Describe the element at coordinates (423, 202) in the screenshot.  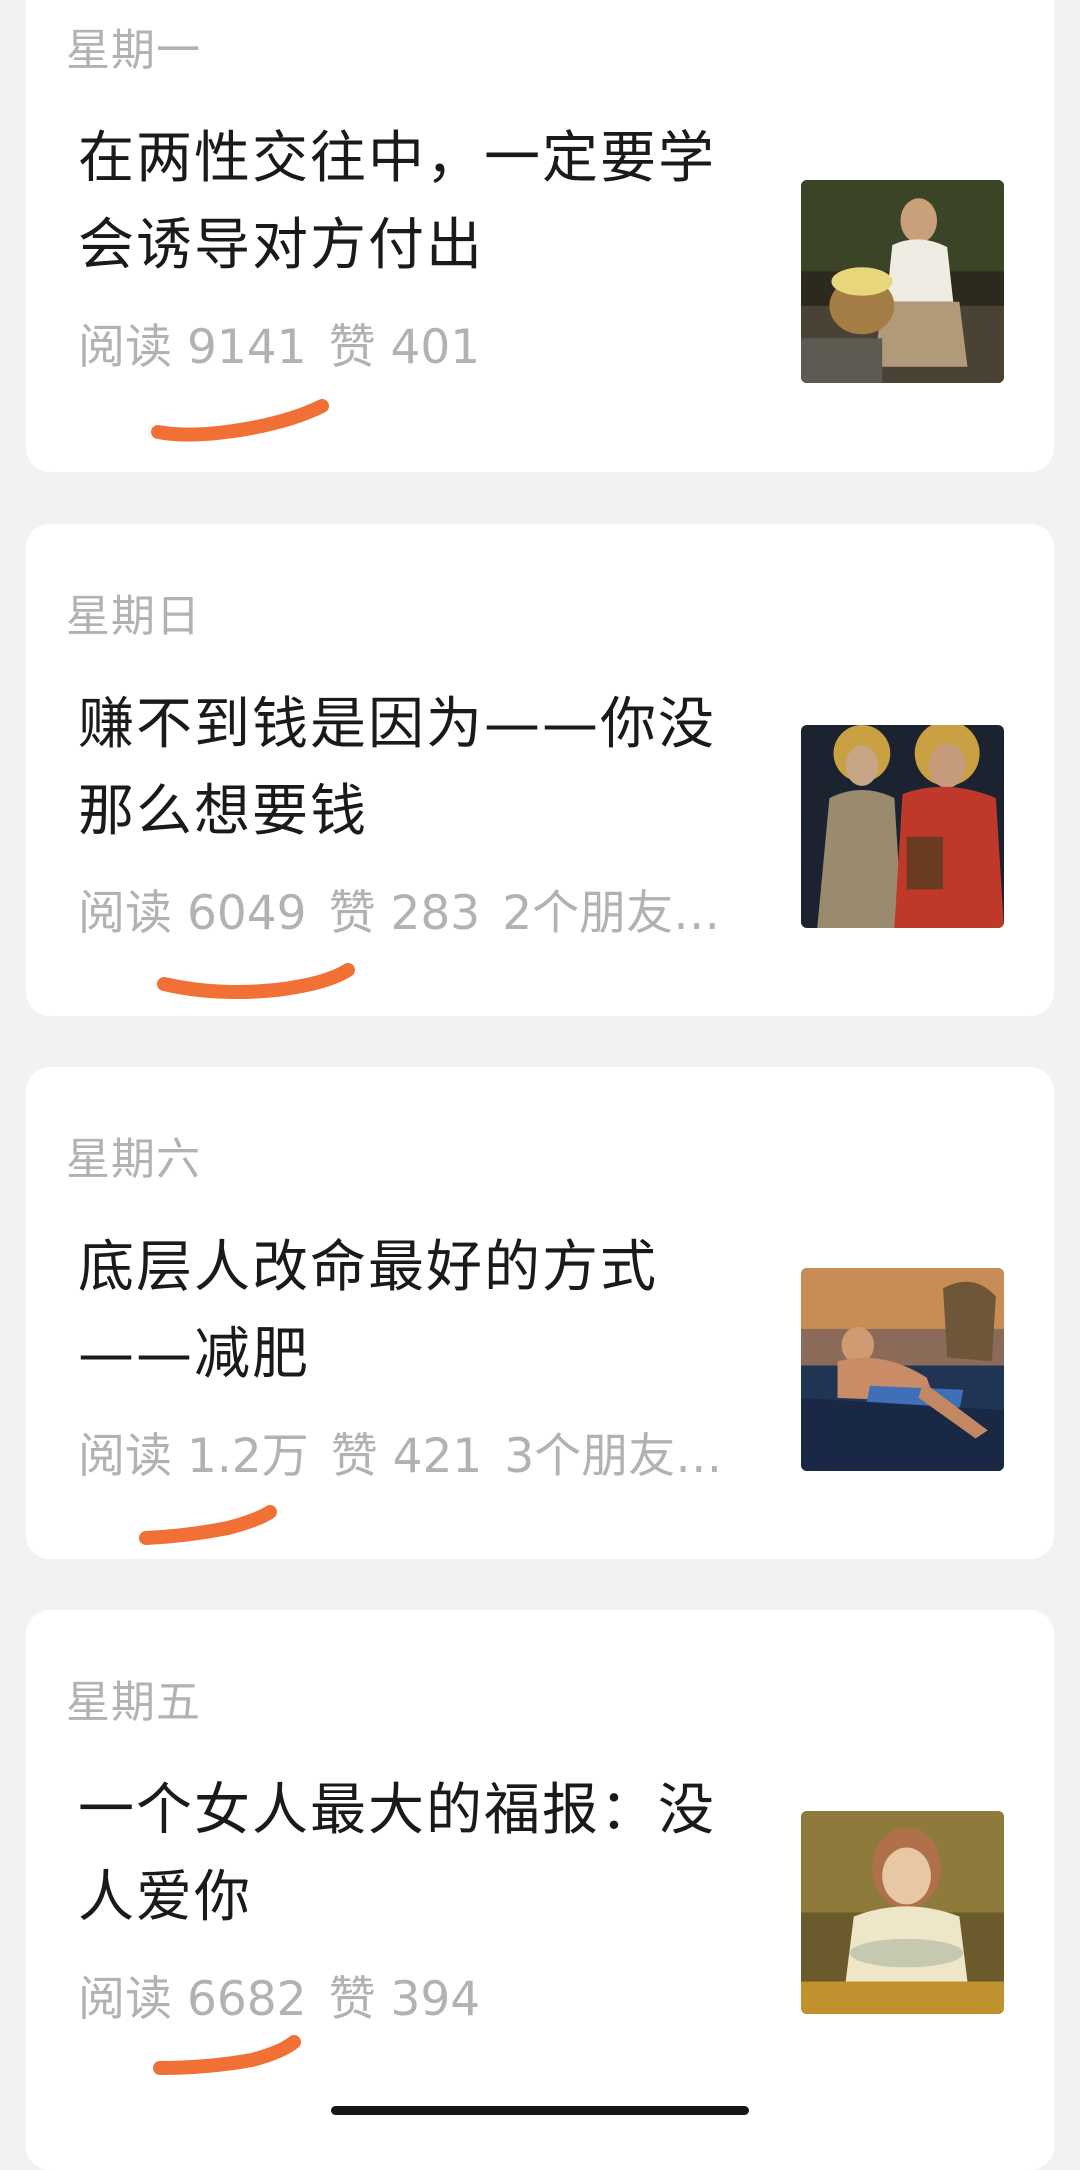
I see `article-title: 在两性交往中，一定要学会诱导对方付出` at that location.